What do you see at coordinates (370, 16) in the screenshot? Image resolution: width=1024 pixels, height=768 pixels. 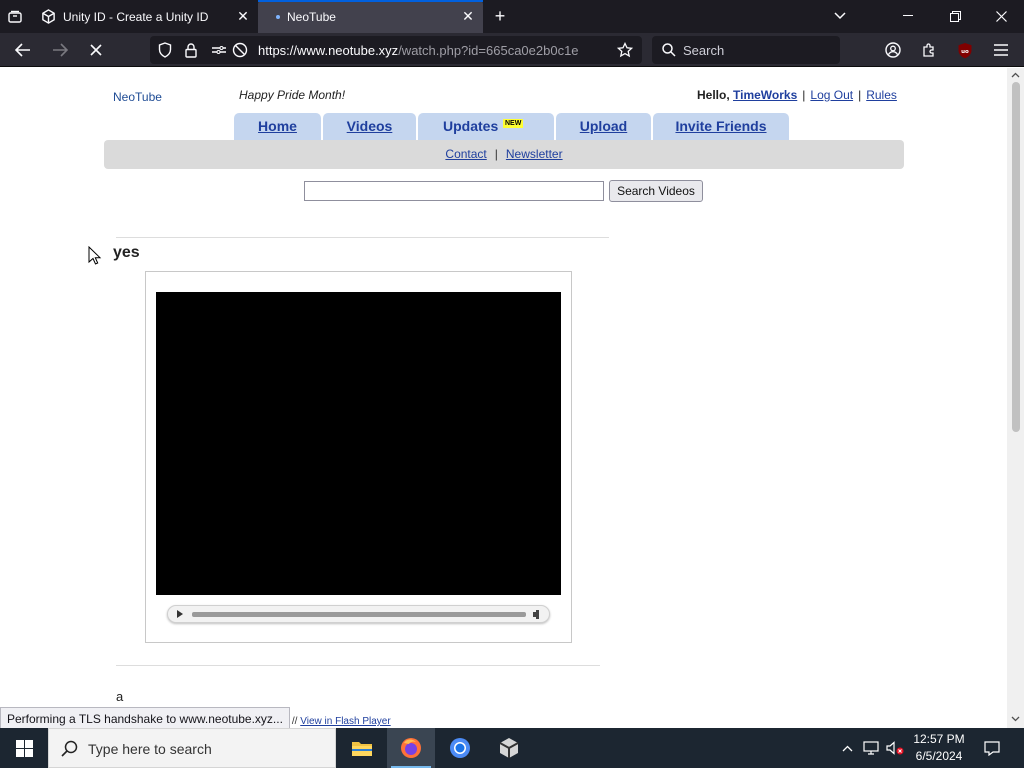 I see `tab-neotube: NeoTube ✕` at bounding box center [370, 16].